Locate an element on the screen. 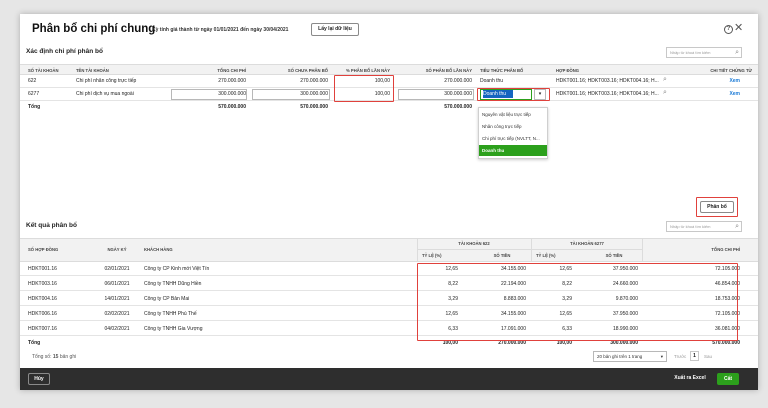 The image size is (768, 408). result-highlight is located at coordinates (577, 302).